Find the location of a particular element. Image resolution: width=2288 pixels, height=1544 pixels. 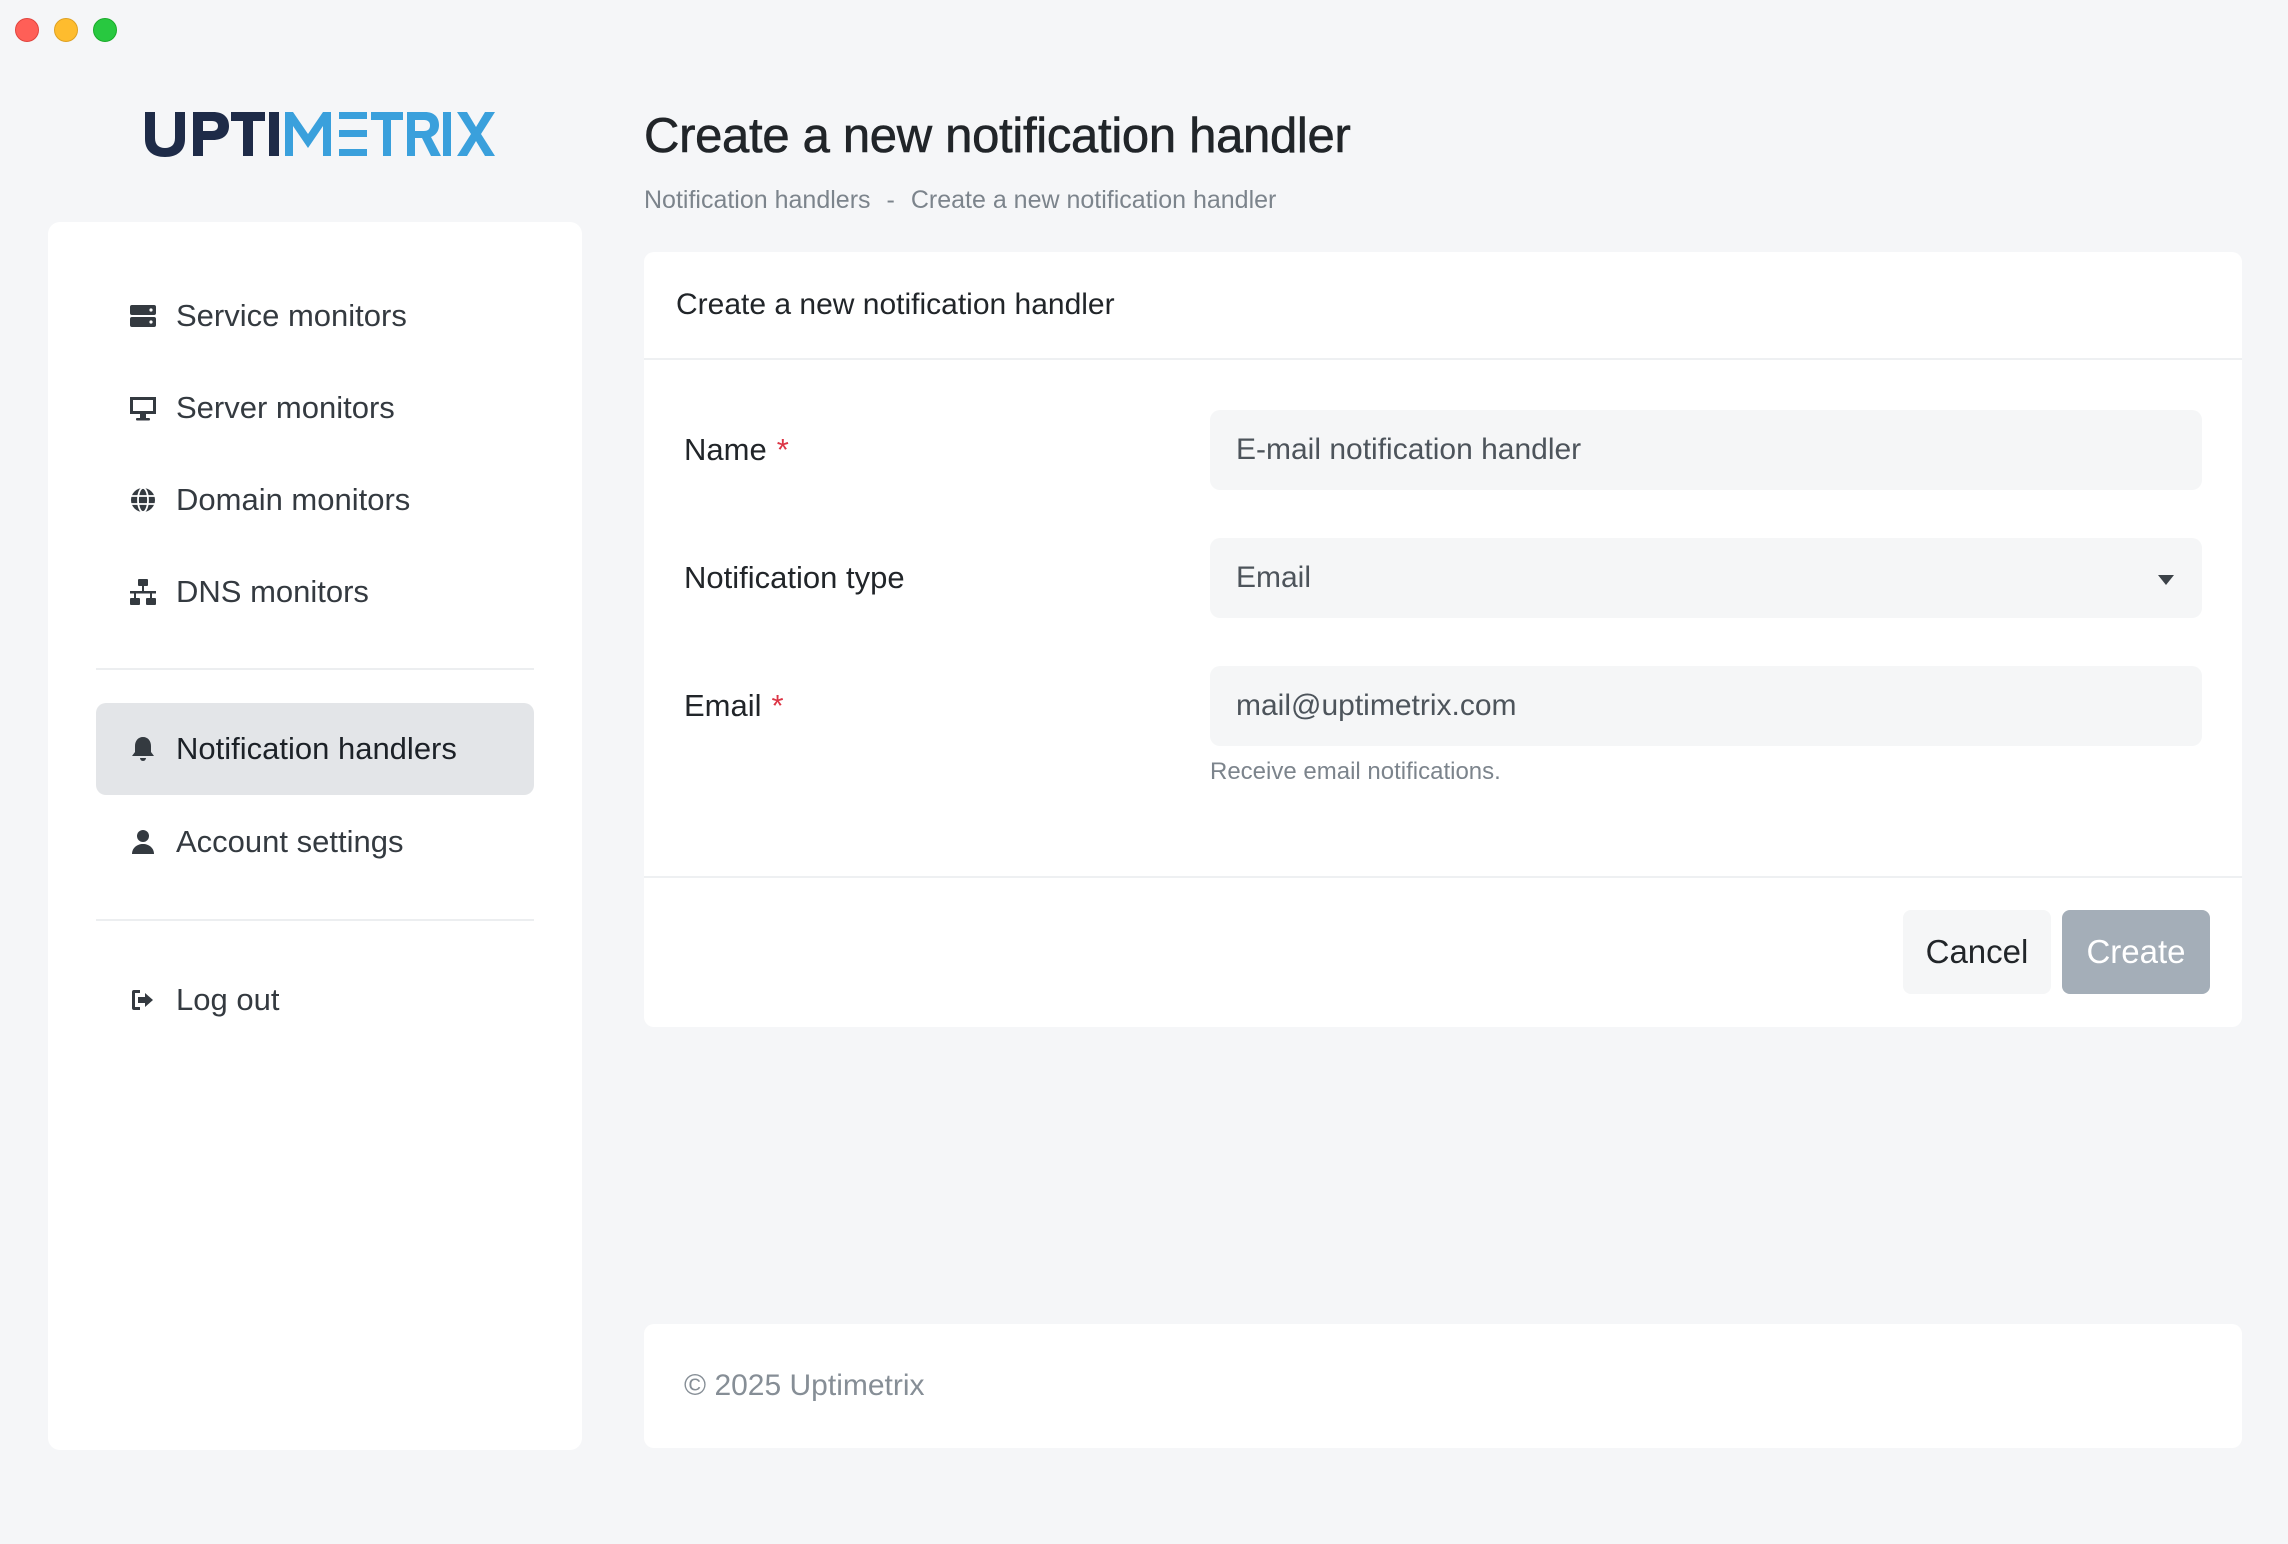

email-input: mail@uptimetrix.com is located at coordinates (1706, 706).